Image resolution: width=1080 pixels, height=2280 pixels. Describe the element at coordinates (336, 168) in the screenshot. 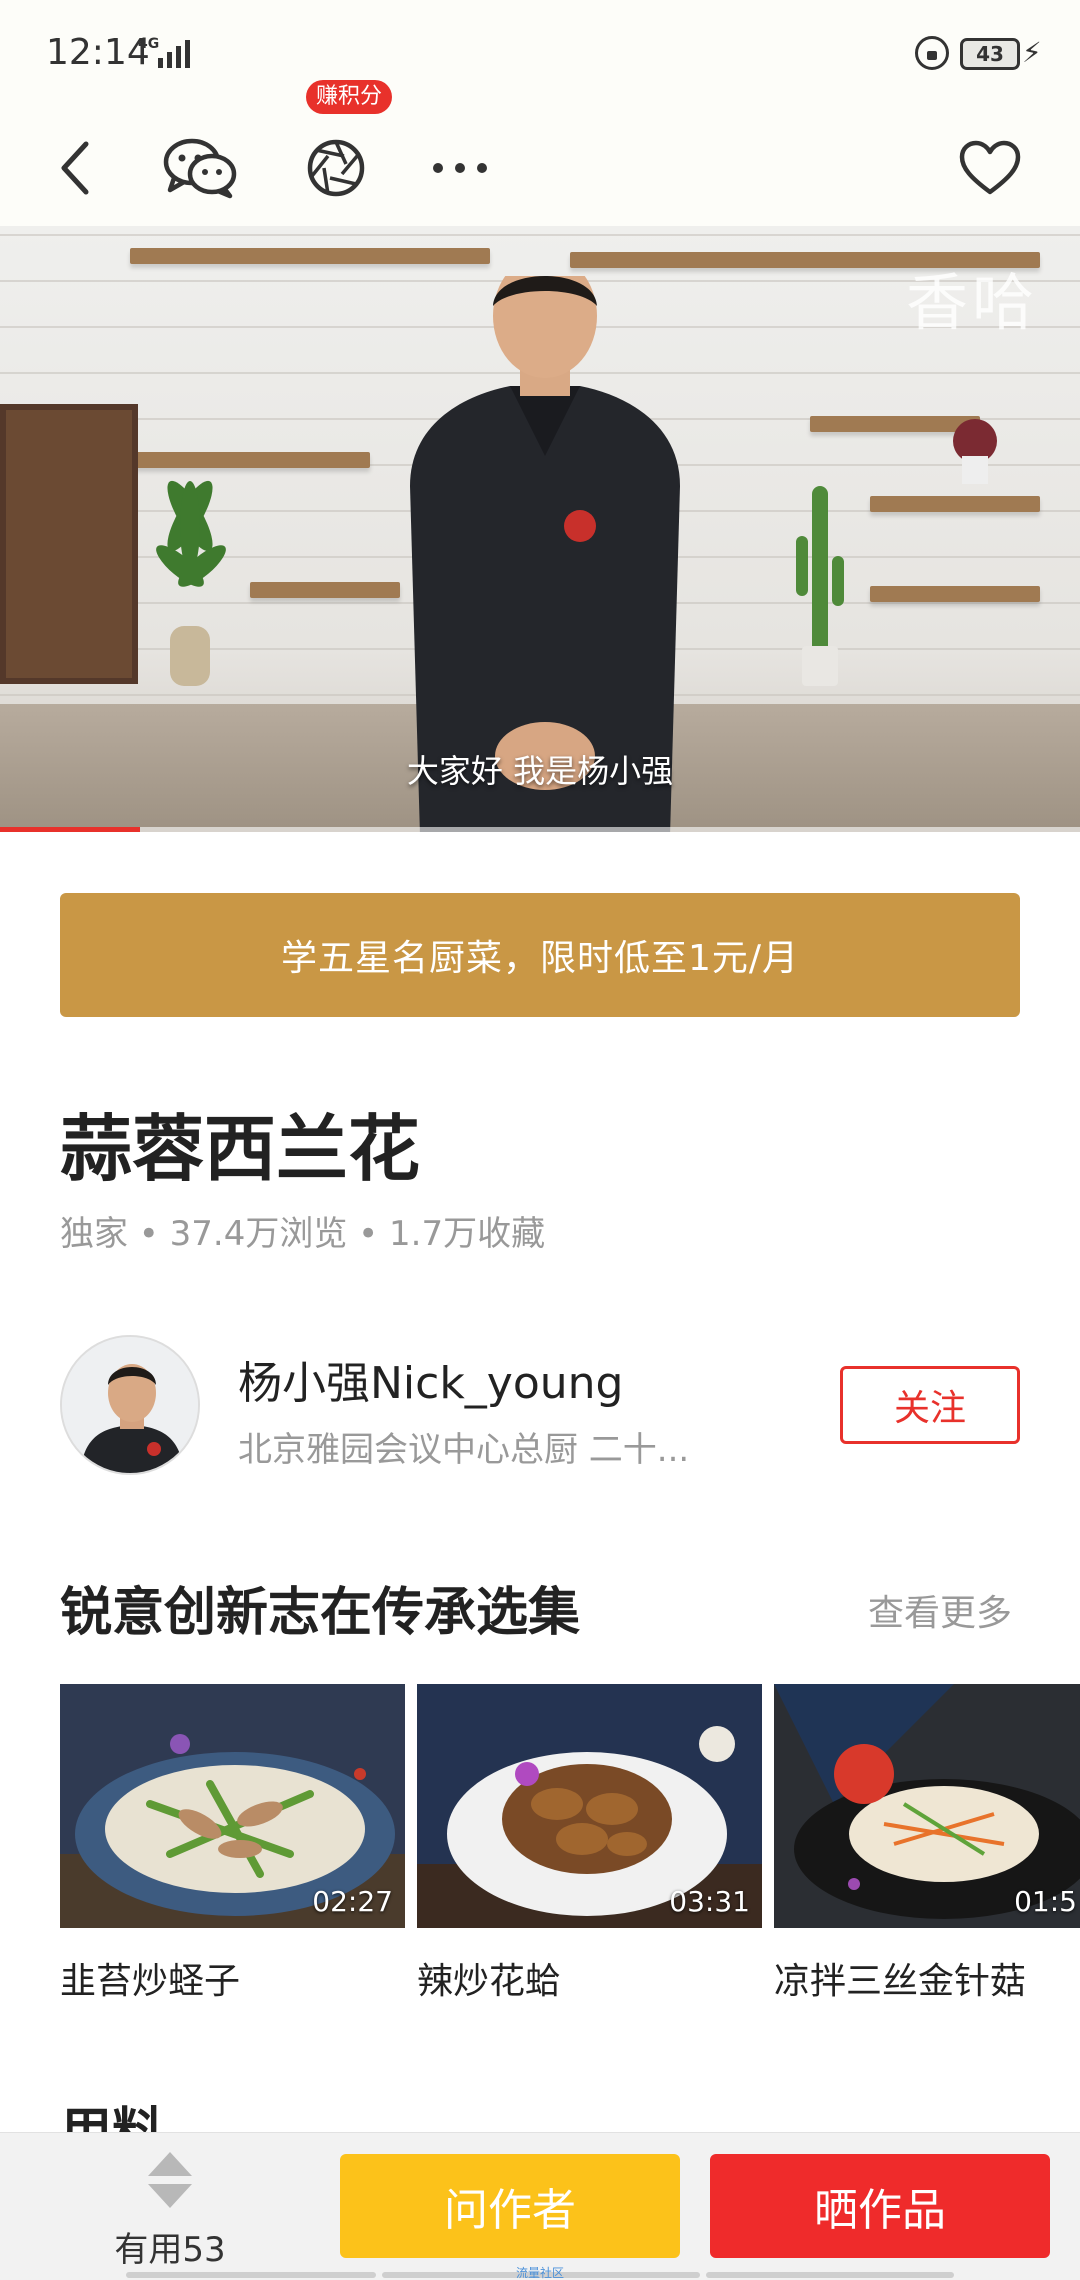

I see `aperture-icon` at that location.